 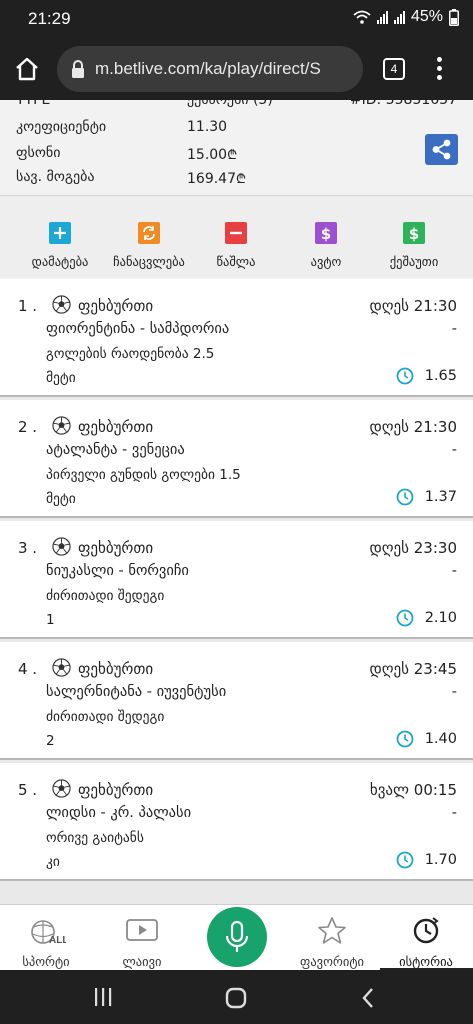 What do you see at coordinates (440, 376) in the screenshot?
I see `selection-odds: 1.65` at bounding box center [440, 376].